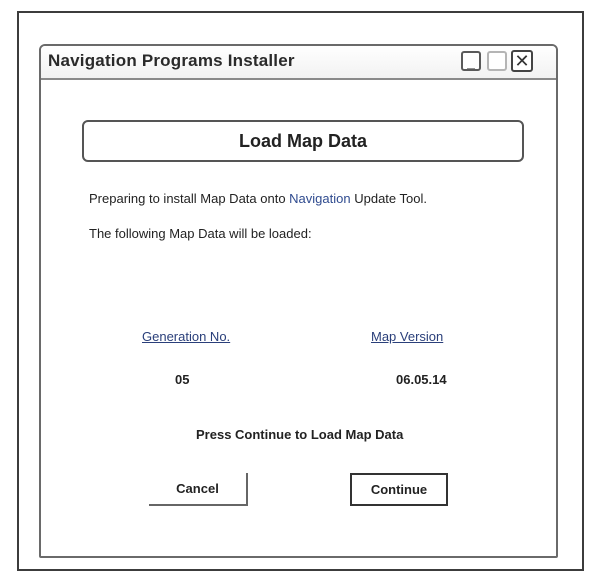 The width and height of the screenshot is (592, 577). Describe the element at coordinates (182, 379) in the screenshot. I see `generation-value: 05` at that location.